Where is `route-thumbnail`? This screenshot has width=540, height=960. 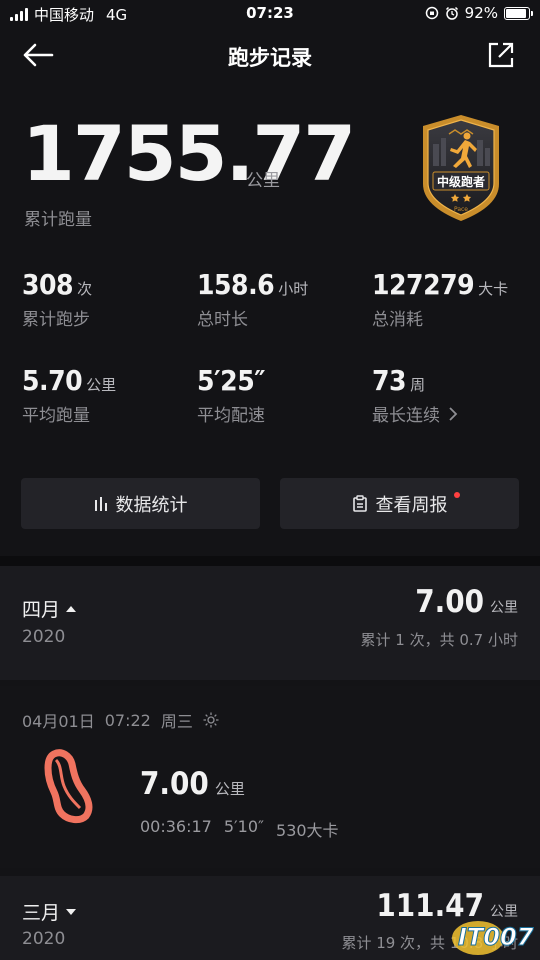
route-thumbnail is located at coordinates (68, 786).